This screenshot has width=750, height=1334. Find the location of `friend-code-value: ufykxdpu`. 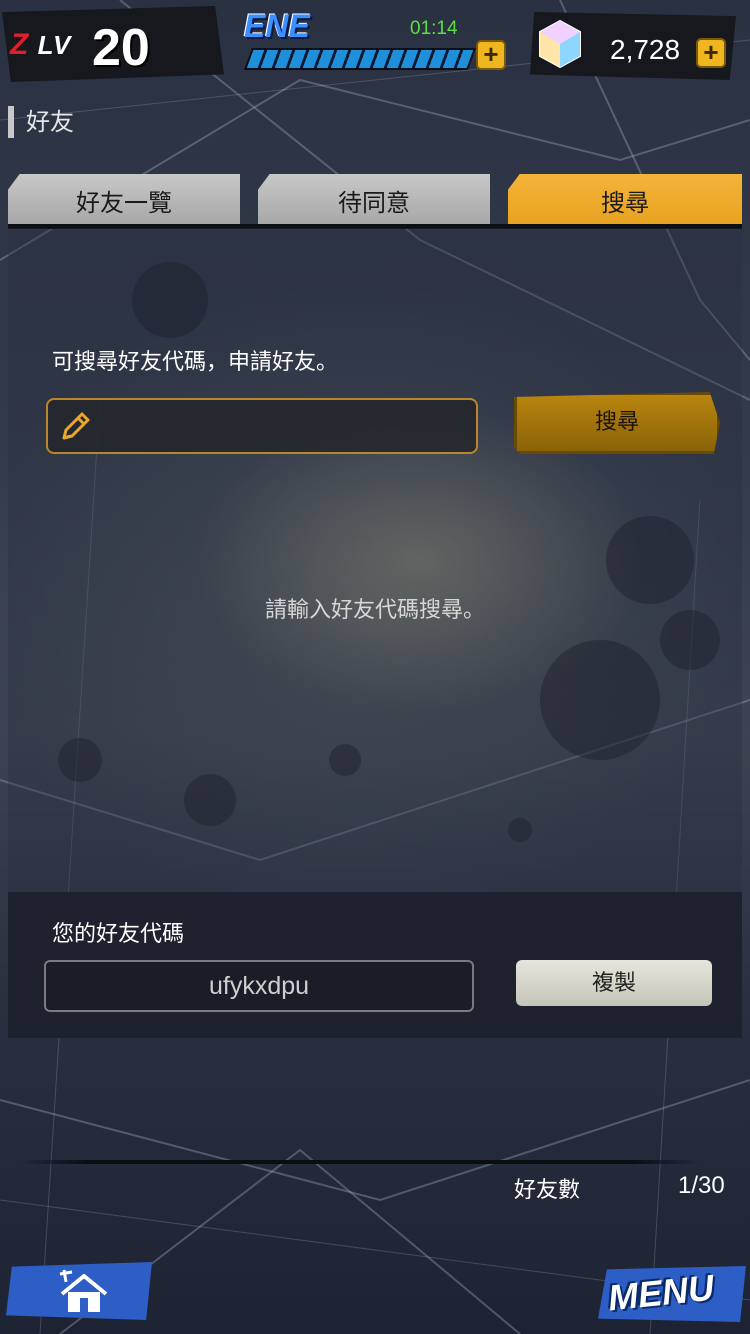

friend-code-value: ufykxdpu is located at coordinates (259, 986).